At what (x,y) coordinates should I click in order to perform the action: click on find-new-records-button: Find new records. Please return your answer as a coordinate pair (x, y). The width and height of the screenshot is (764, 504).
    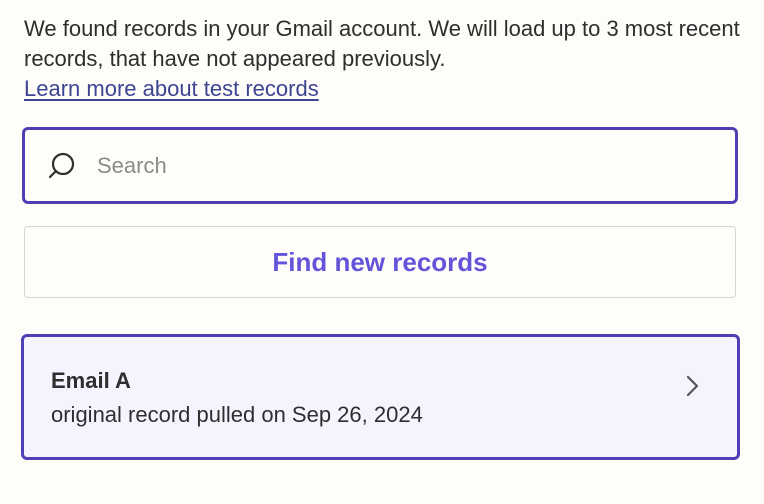
    Looking at the image, I should click on (380, 262).